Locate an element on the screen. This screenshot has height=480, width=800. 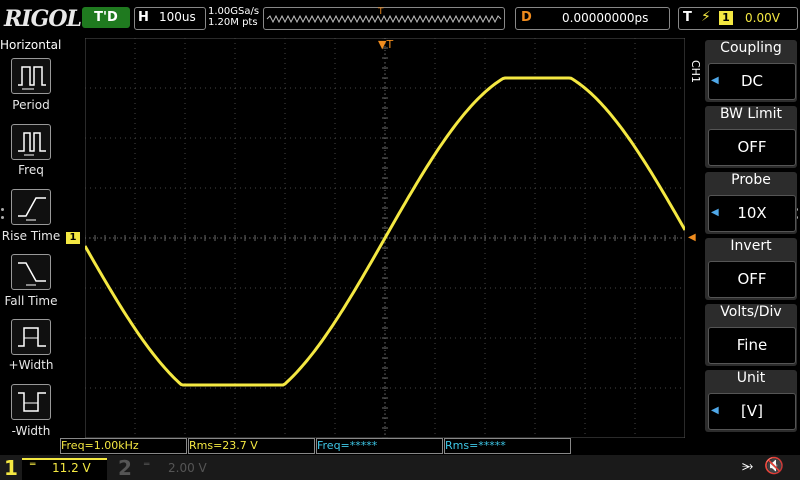
fall-time-label: Fall Time is located at coordinates (31, 301).